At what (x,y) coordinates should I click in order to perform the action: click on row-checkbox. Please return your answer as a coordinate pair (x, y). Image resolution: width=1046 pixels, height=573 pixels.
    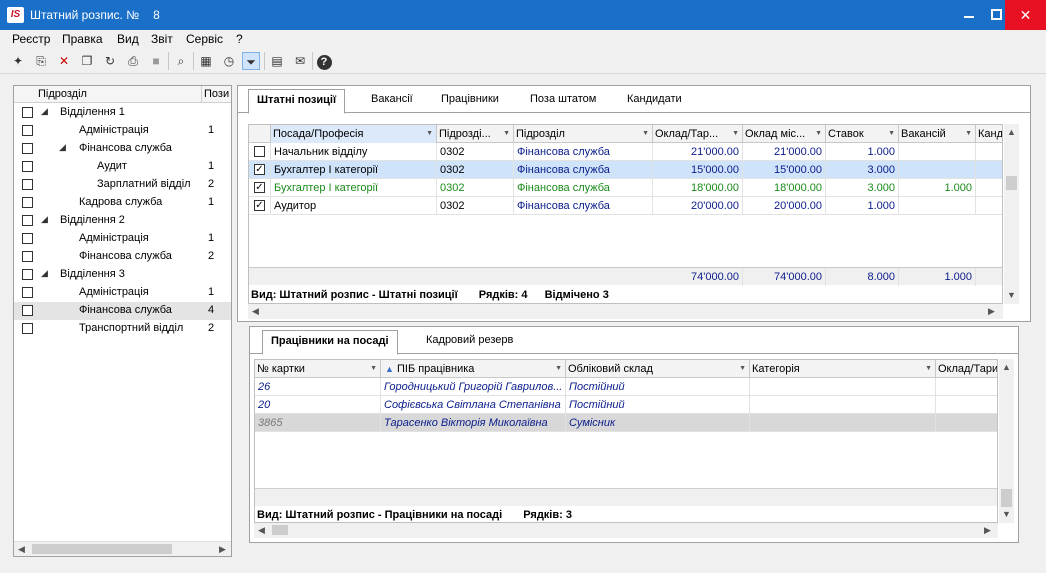
    Looking at the image, I should click on (259, 151).